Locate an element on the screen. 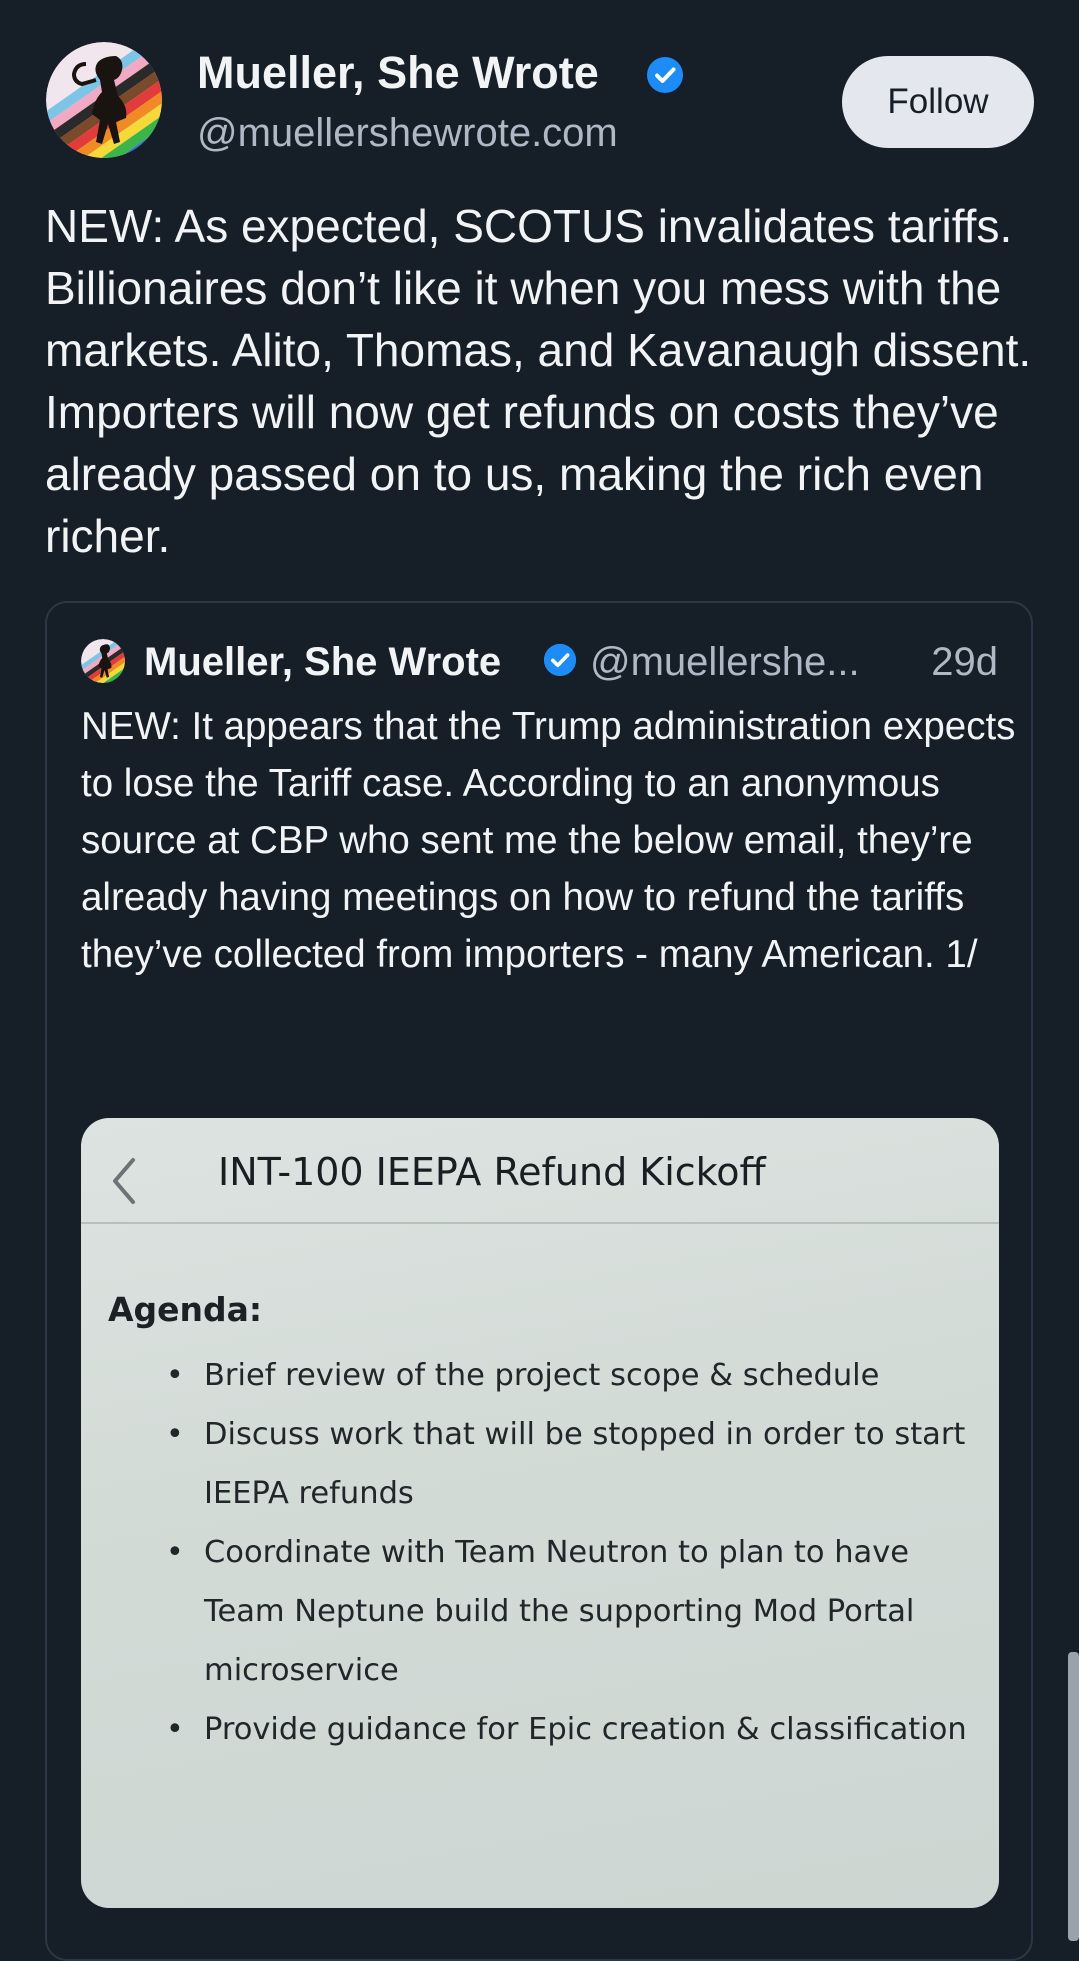 The image size is (1079, 1961). follow-button: Follow is located at coordinates (938, 102).